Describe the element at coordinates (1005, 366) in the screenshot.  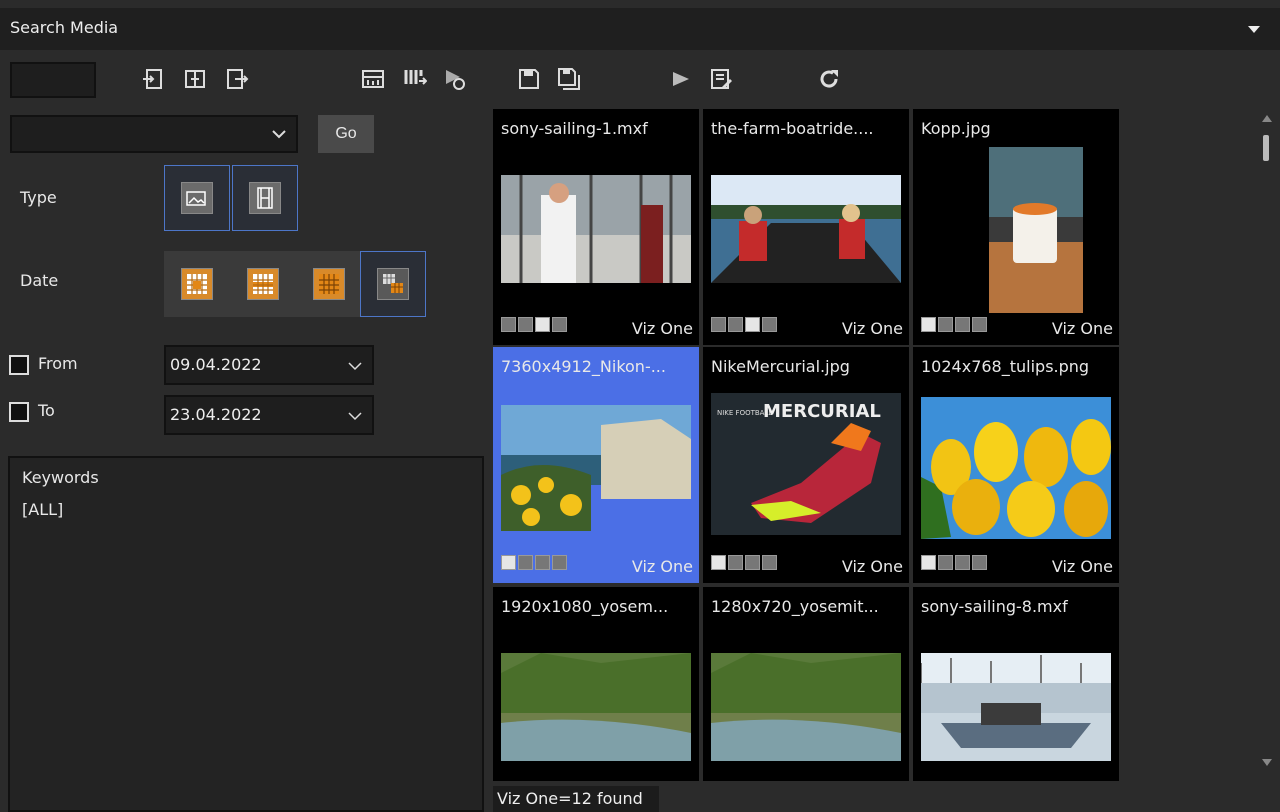
I see `media-name: 1024x768_tulips.png` at that location.